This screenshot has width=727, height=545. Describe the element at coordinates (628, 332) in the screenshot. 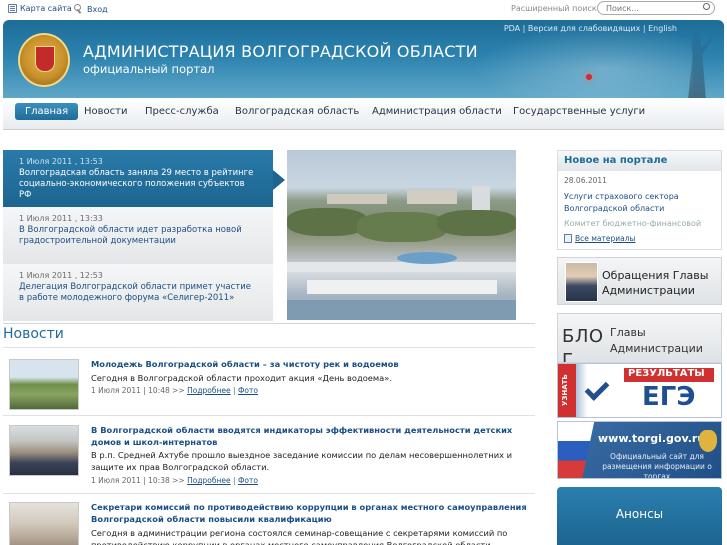

I see `blog-line-1: Главы` at that location.